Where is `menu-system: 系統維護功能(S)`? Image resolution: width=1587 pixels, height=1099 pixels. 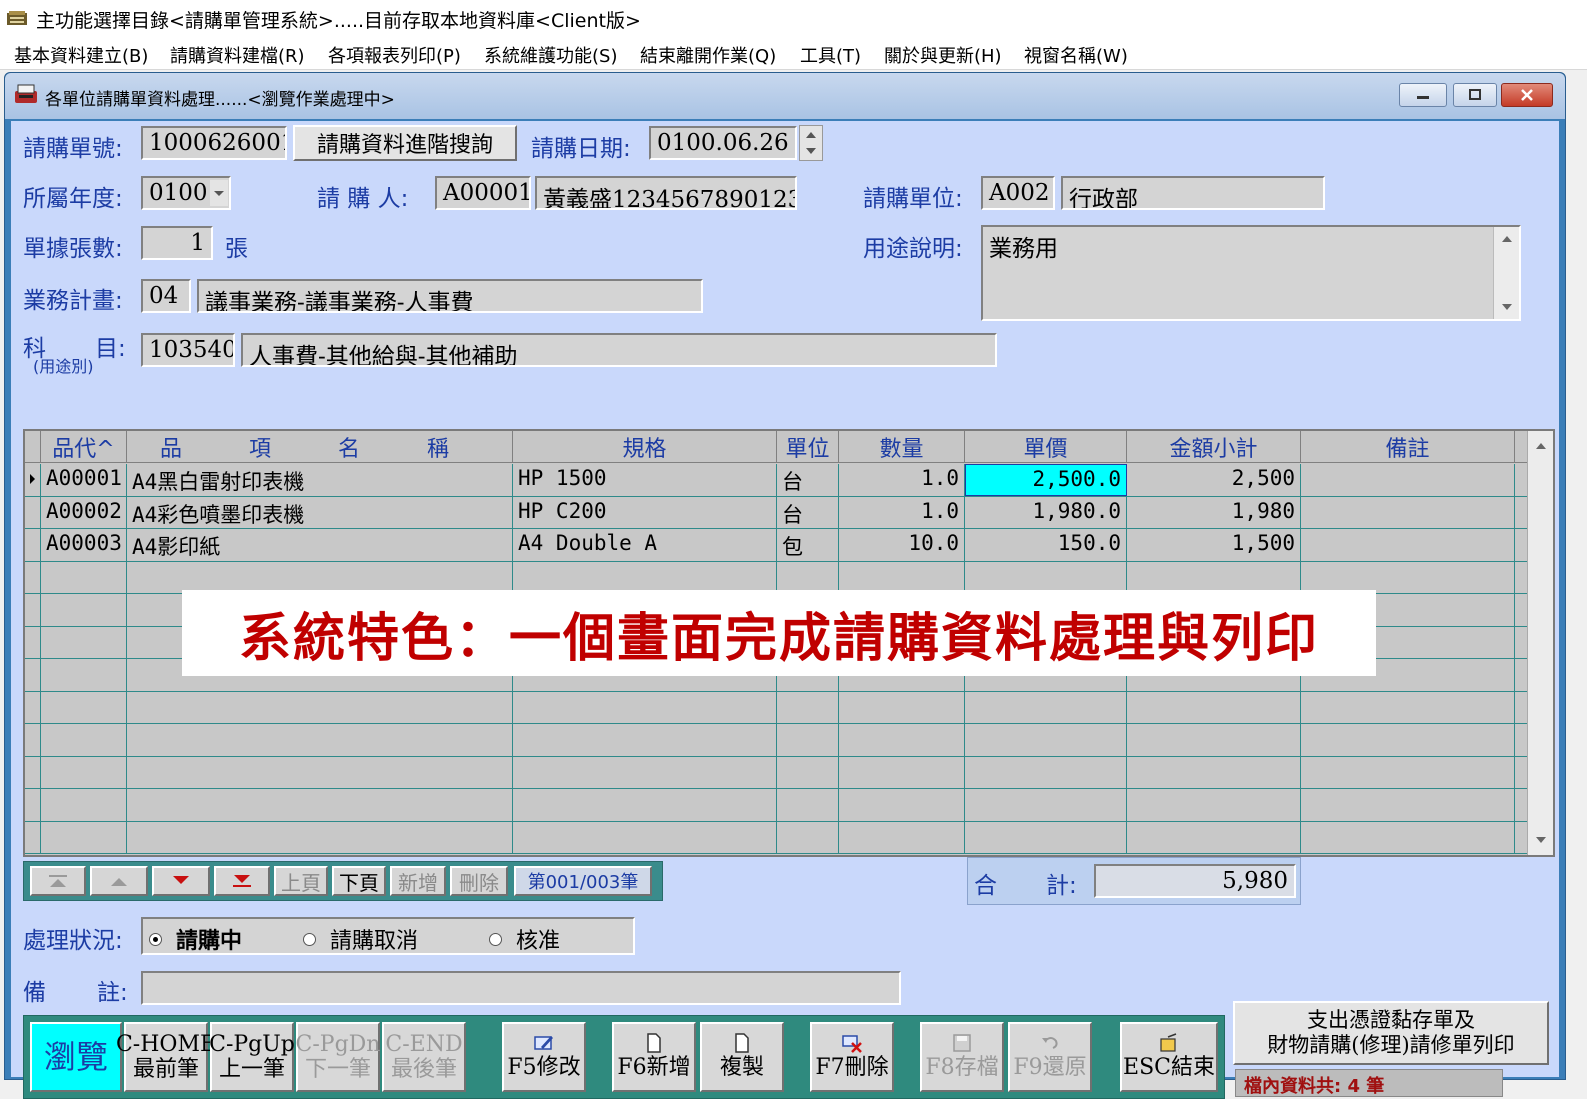
menu-system: 系統維護功能(S) is located at coordinates (550, 55).